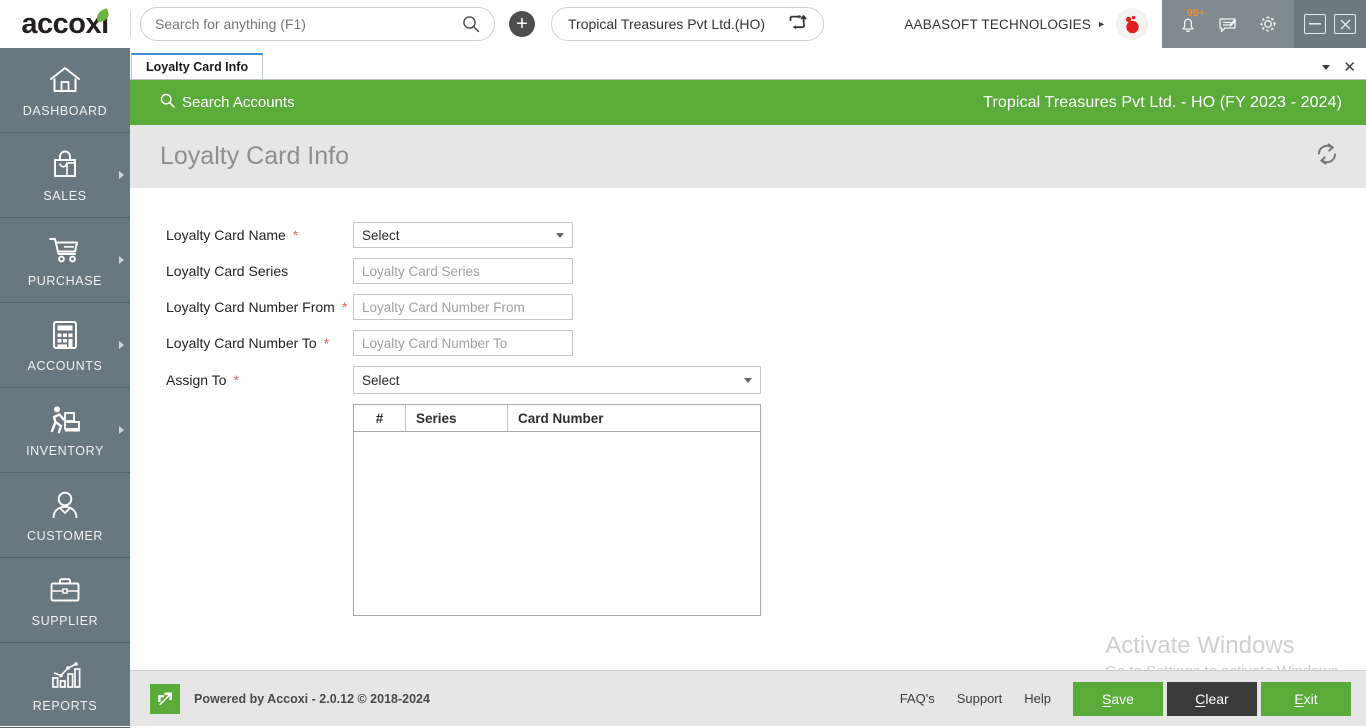  I want to click on sidebar-label: CUSTOMER, so click(65, 535).